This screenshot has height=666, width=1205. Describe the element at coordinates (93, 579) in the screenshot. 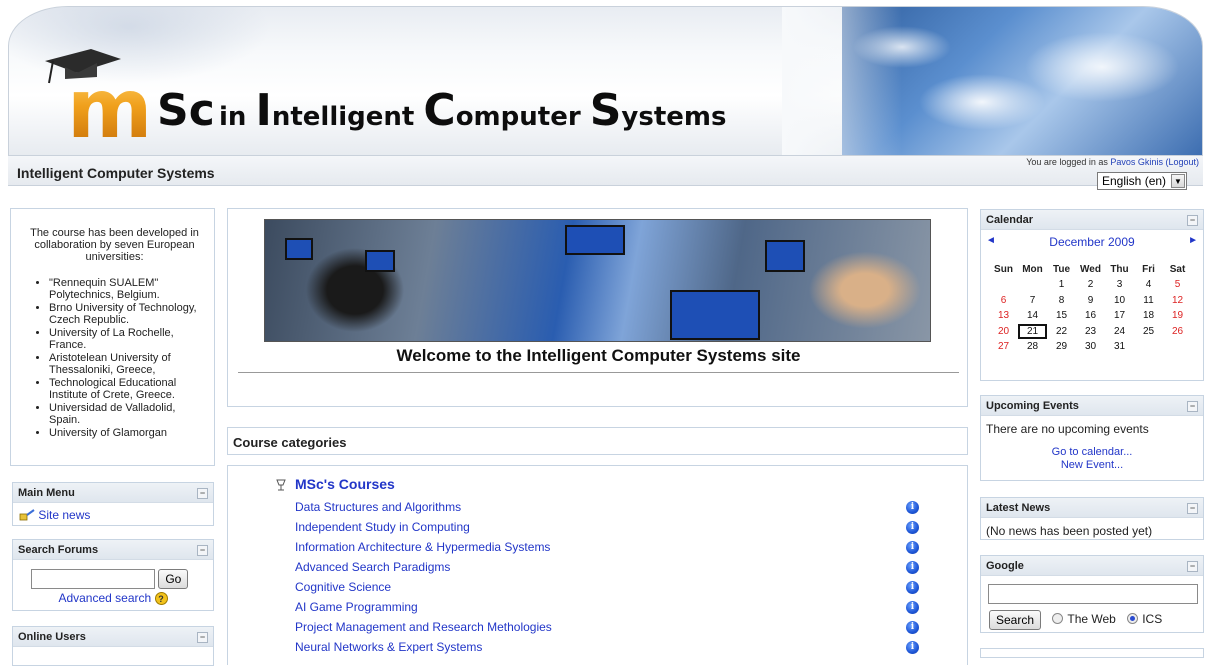

I see `forum-search-input` at that location.